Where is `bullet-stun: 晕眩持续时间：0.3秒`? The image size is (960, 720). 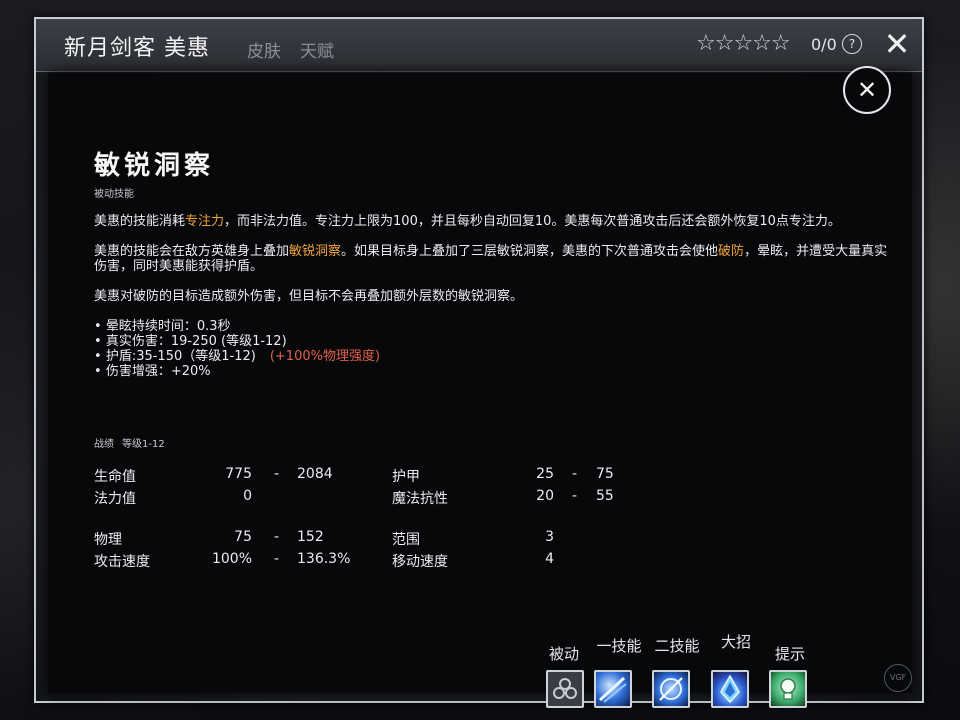 bullet-stun: 晕眩持续时间：0.3秒 is located at coordinates (494, 326).